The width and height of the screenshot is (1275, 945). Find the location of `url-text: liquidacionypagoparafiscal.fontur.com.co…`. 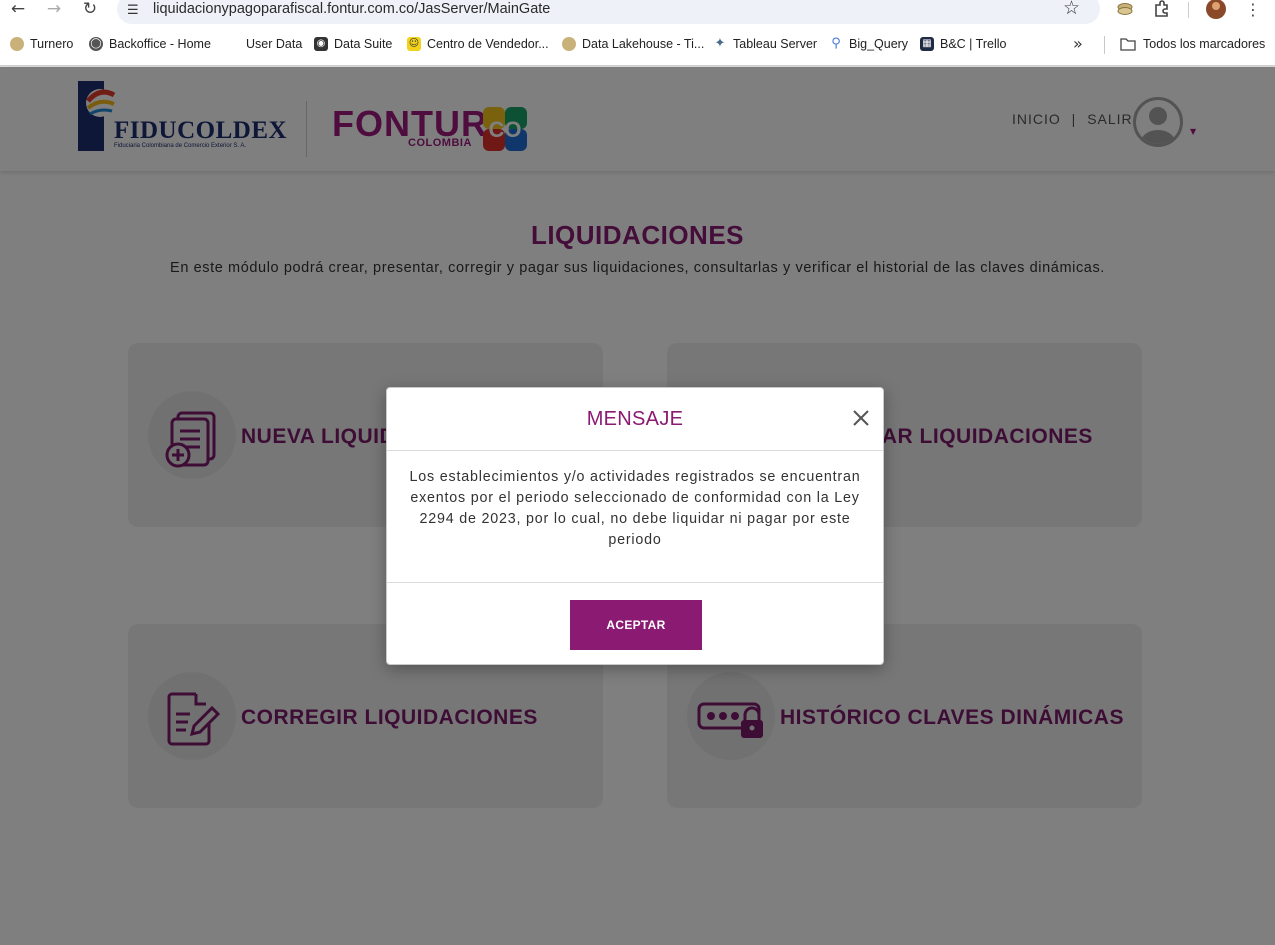

url-text: liquidacionypagoparafiscal.fontur.com.co… is located at coordinates (351, 9).